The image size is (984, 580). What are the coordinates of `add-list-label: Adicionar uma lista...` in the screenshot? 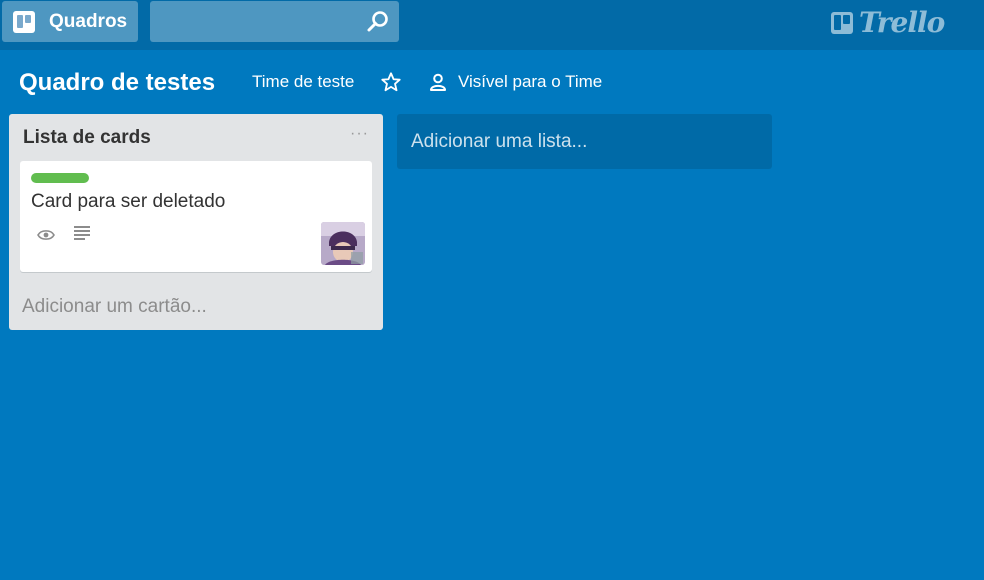 It's located at (499, 141).